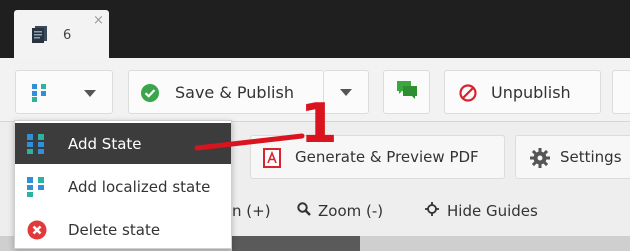 Image resolution: width=630 pixels, height=251 pixels. I want to click on pdf-icon, so click(272, 160).